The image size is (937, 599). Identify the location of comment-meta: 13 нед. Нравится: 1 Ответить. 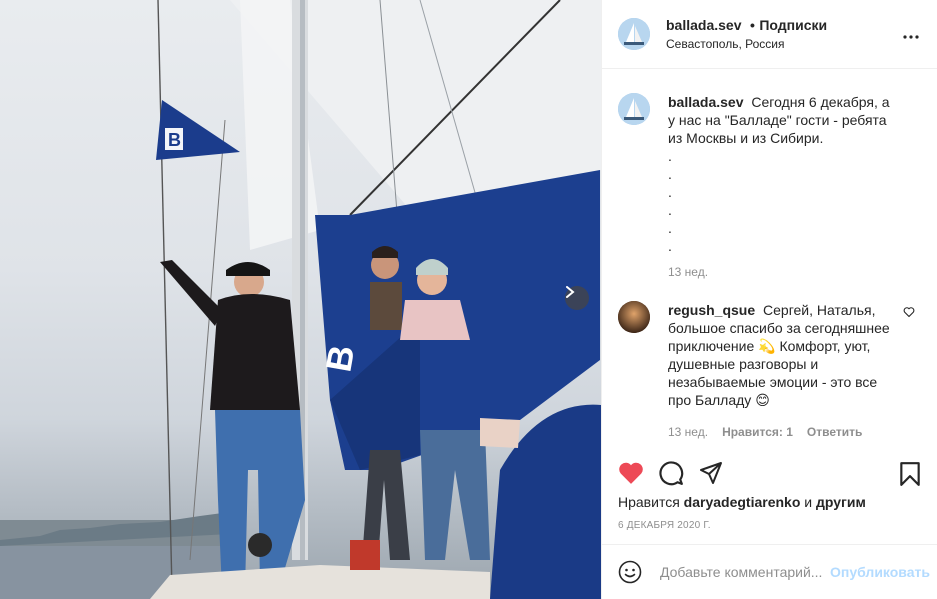
(783, 432).